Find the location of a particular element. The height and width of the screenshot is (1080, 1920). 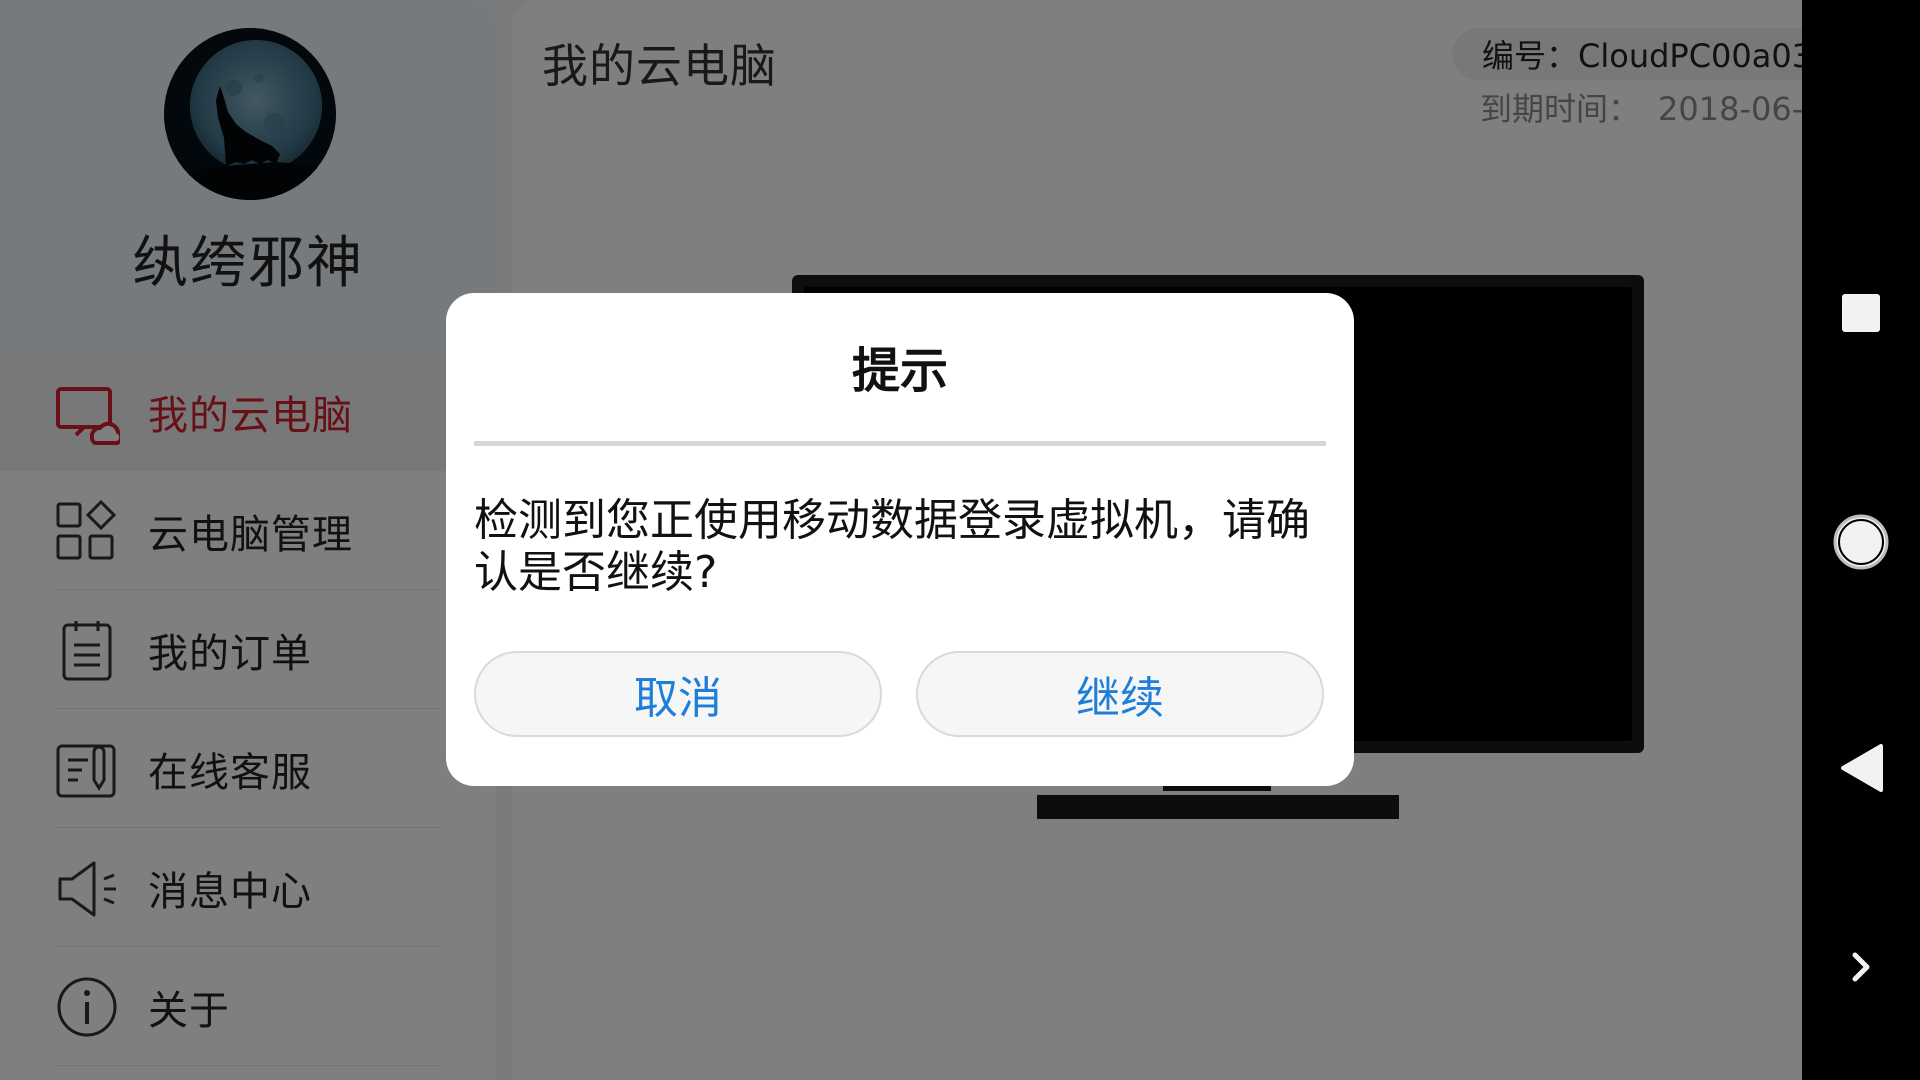

expand-chevron-icon is located at coordinates (1861, 967).